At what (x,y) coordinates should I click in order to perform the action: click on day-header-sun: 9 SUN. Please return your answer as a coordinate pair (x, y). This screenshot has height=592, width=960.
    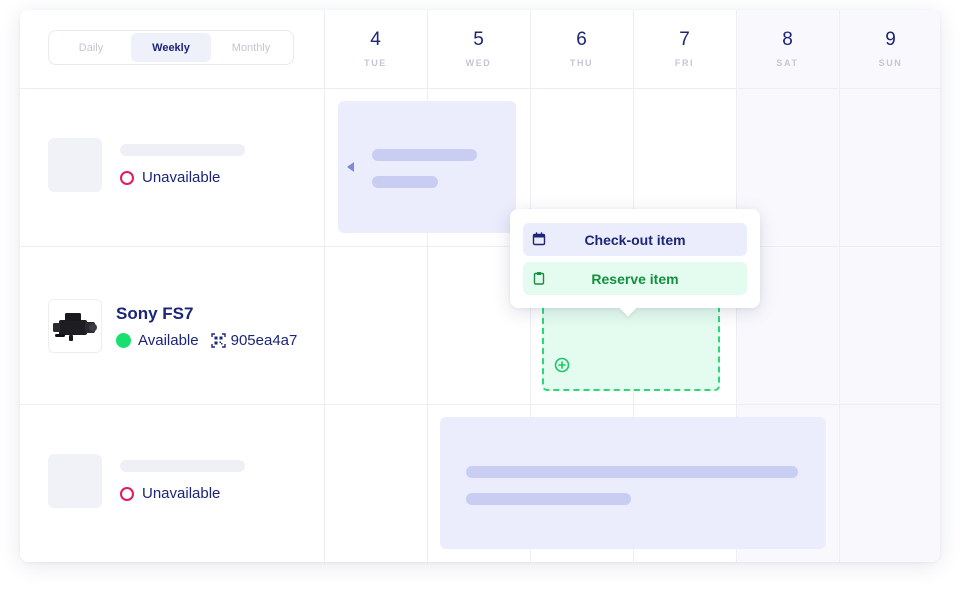
    Looking at the image, I should click on (889, 49).